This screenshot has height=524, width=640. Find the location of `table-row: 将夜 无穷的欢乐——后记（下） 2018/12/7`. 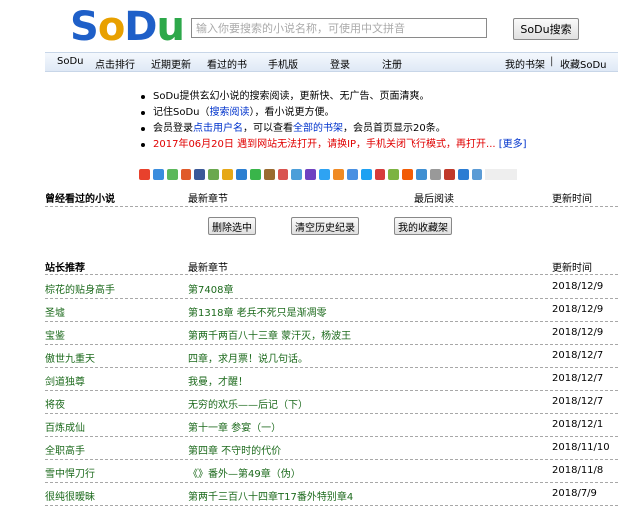

table-row: 将夜 无穷的欢乐——后记（下） 2018/12/7 is located at coordinates (331, 402).